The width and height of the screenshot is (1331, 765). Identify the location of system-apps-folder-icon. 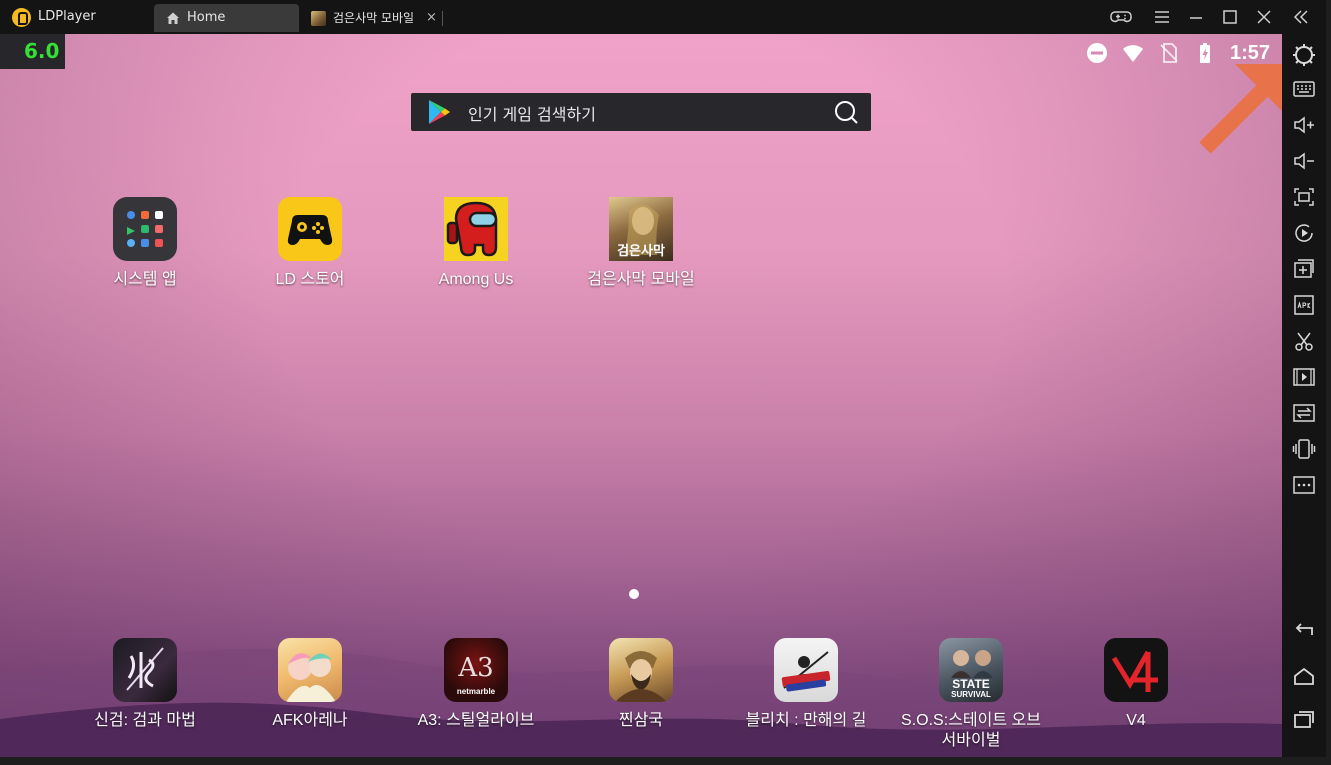
(145, 229).